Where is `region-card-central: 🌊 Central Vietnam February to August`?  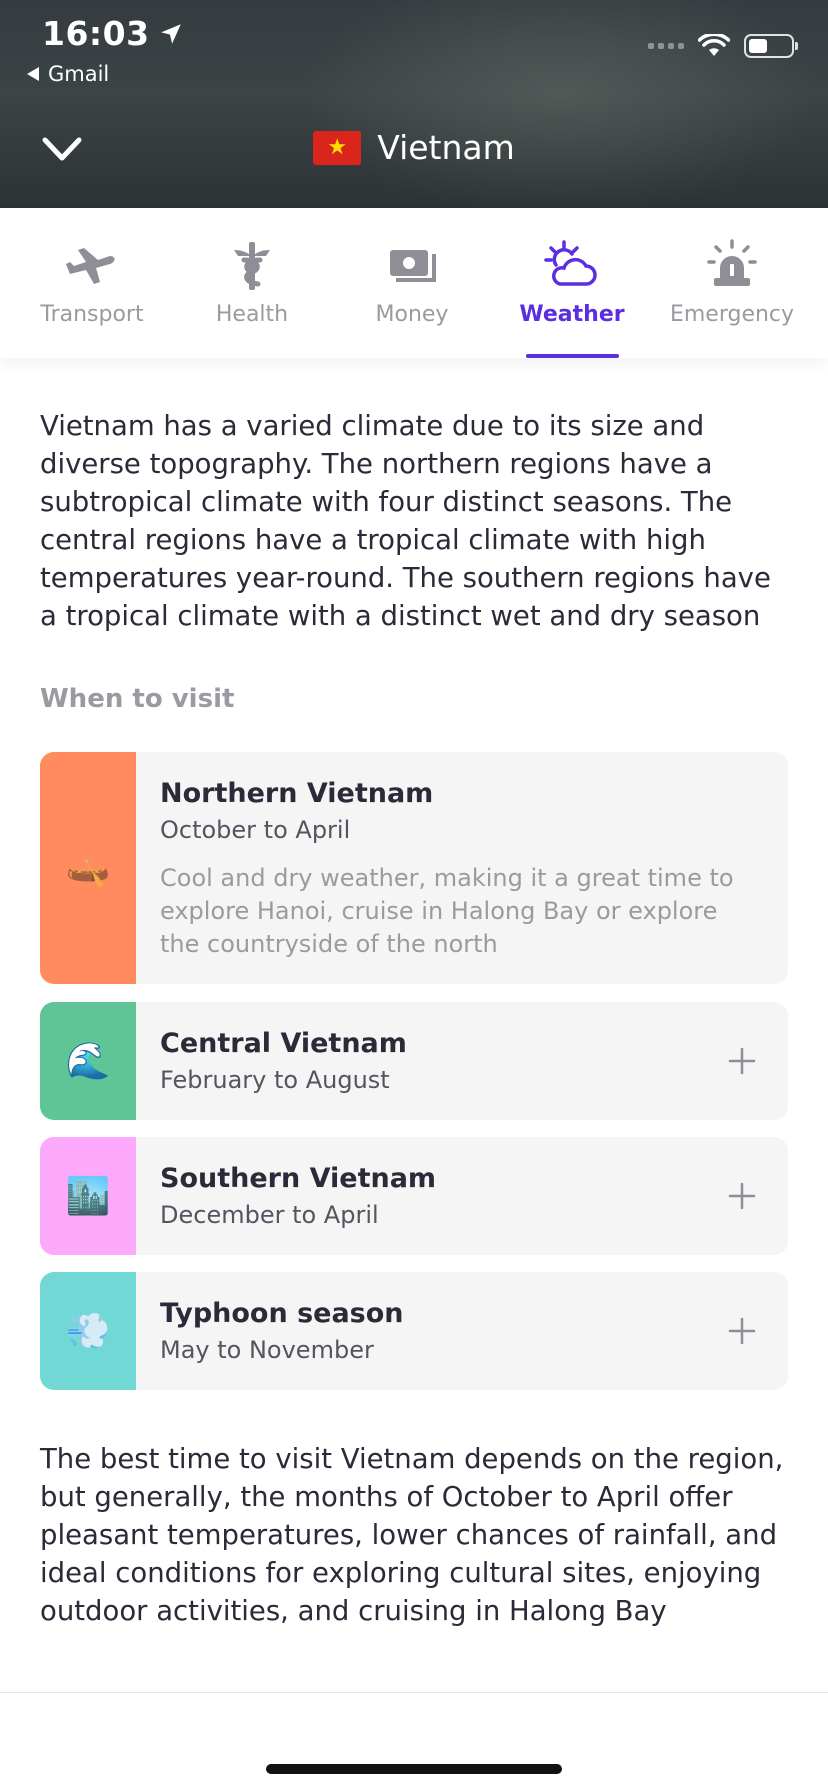
region-card-central: 🌊 Central Vietnam February to August is located at coordinates (414, 1061).